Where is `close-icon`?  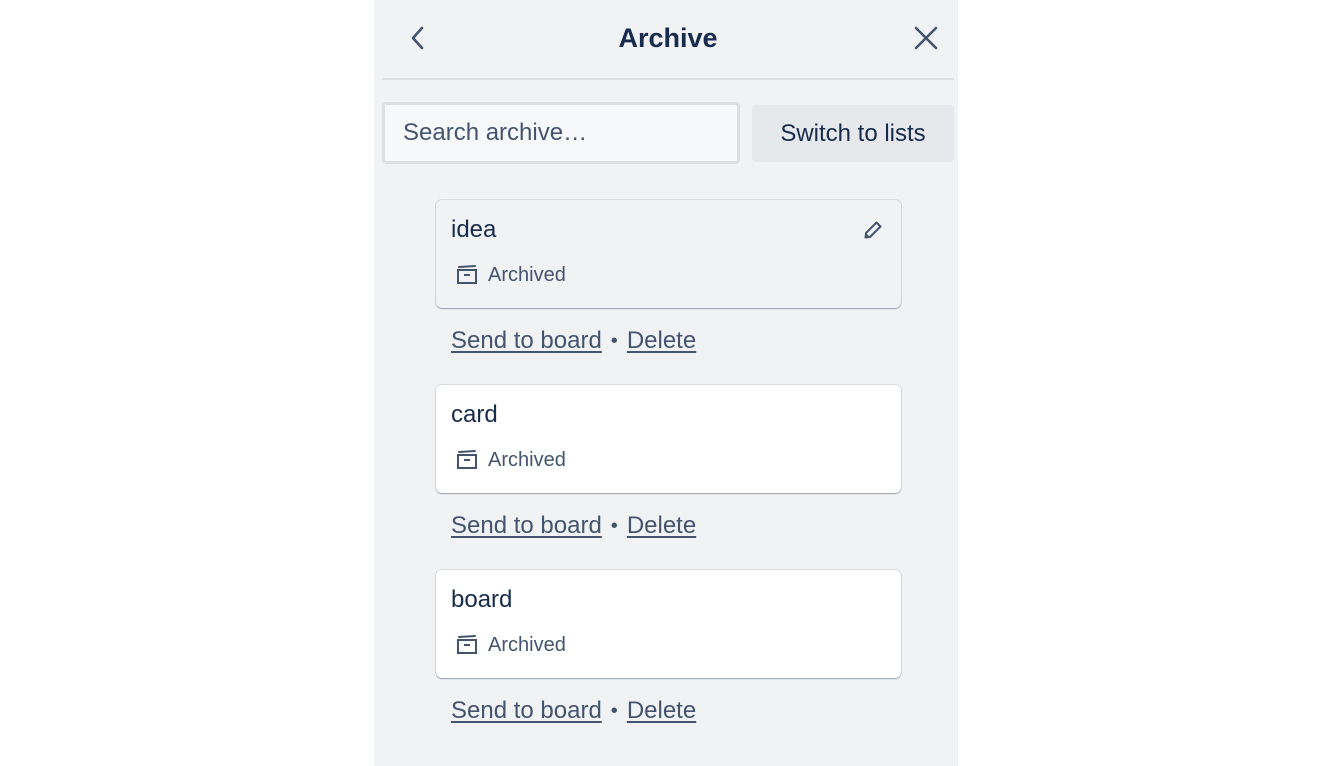 close-icon is located at coordinates (926, 38).